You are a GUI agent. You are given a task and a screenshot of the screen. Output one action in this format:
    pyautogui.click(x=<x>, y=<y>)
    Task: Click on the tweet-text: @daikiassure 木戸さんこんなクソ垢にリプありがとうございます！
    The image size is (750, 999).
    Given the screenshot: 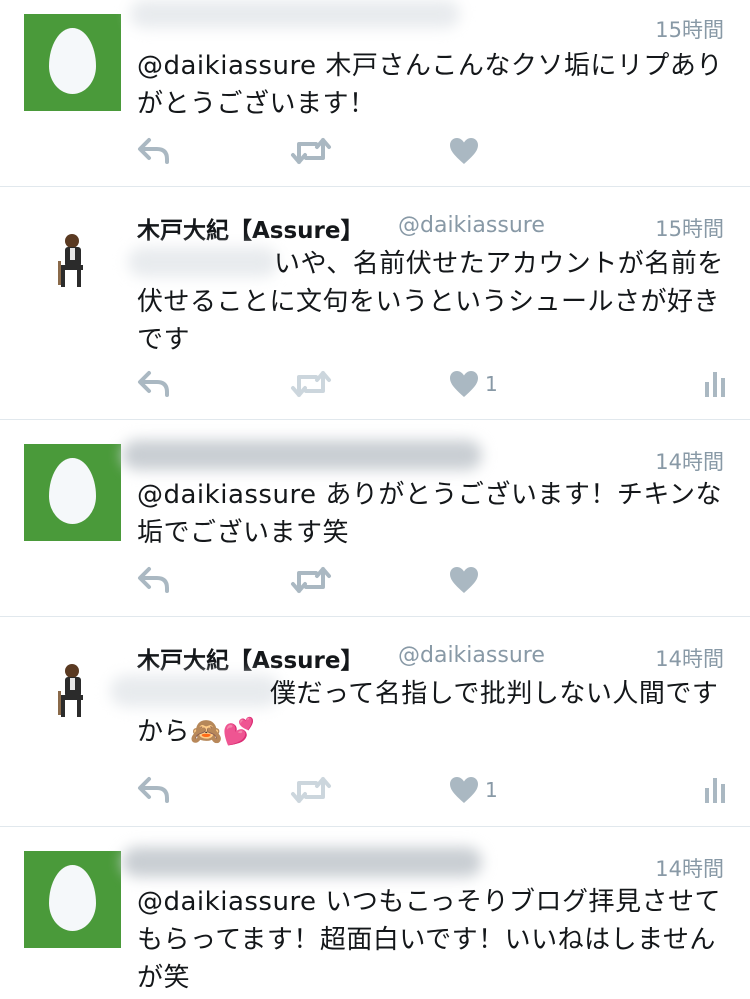 What is the action you would take?
    pyautogui.click(x=430, y=85)
    